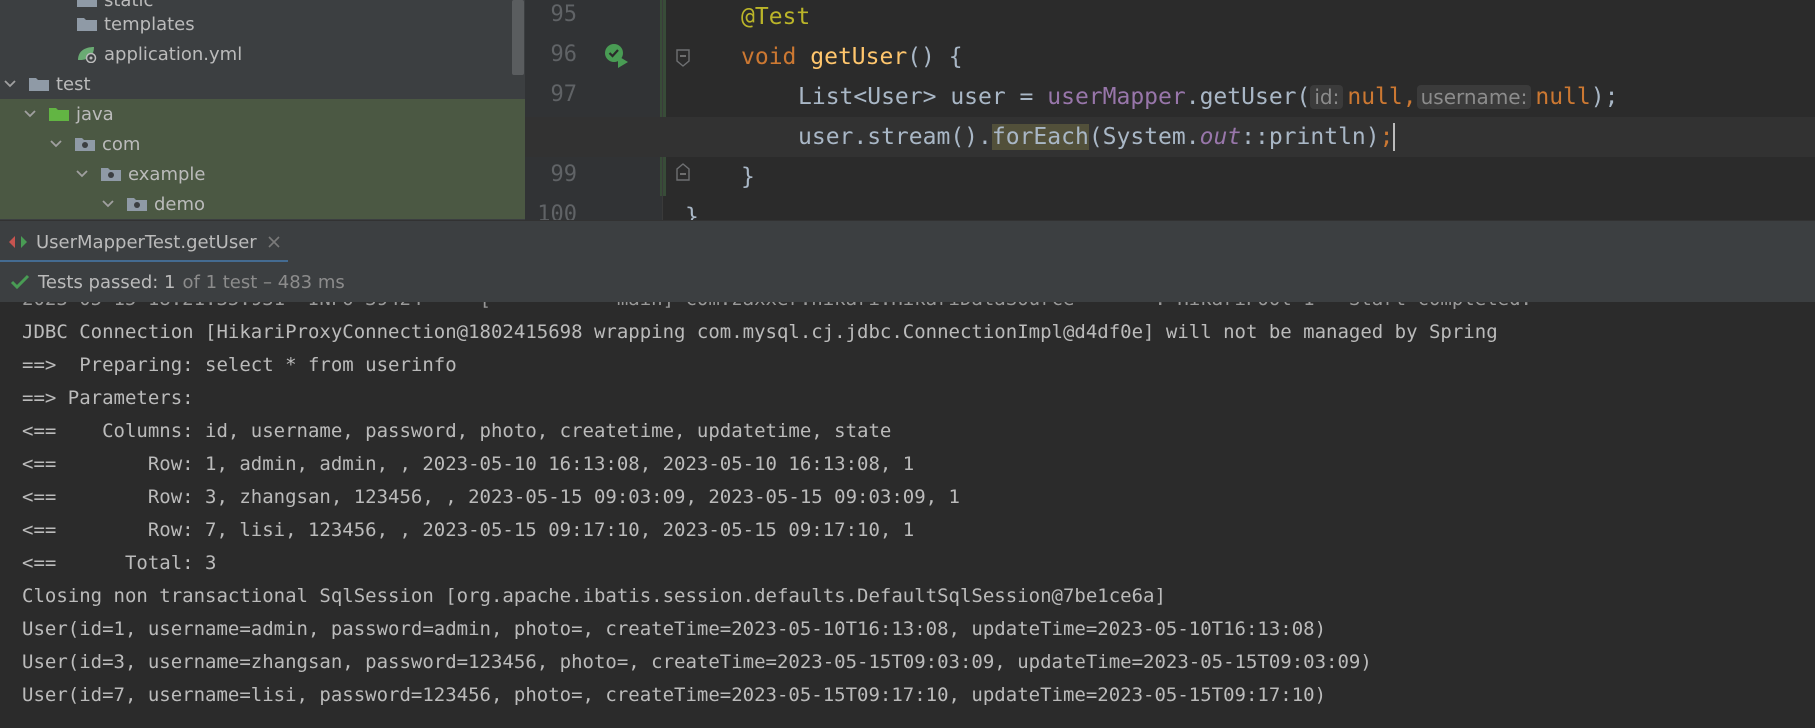 This screenshot has width=1815, height=728. What do you see at coordinates (18, 242) in the screenshot?
I see `junit-icon` at bounding box center [18, 242].